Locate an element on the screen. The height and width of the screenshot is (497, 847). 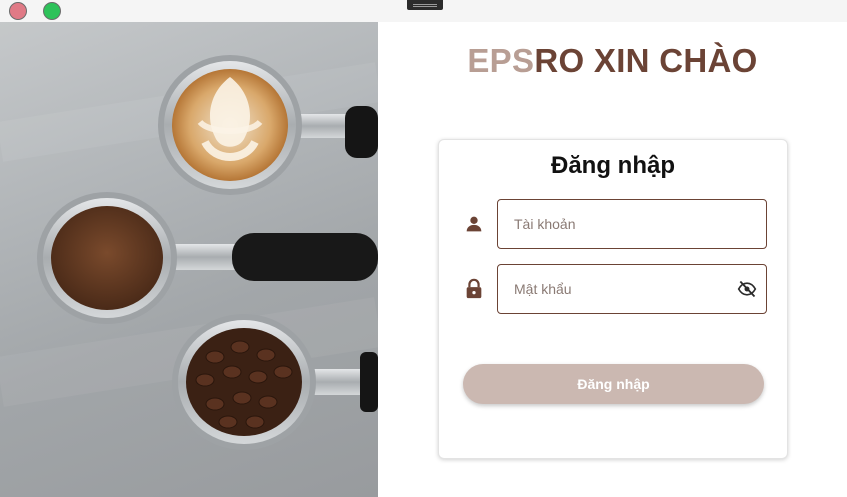
lock-icon is located at coordinates (474, 289).